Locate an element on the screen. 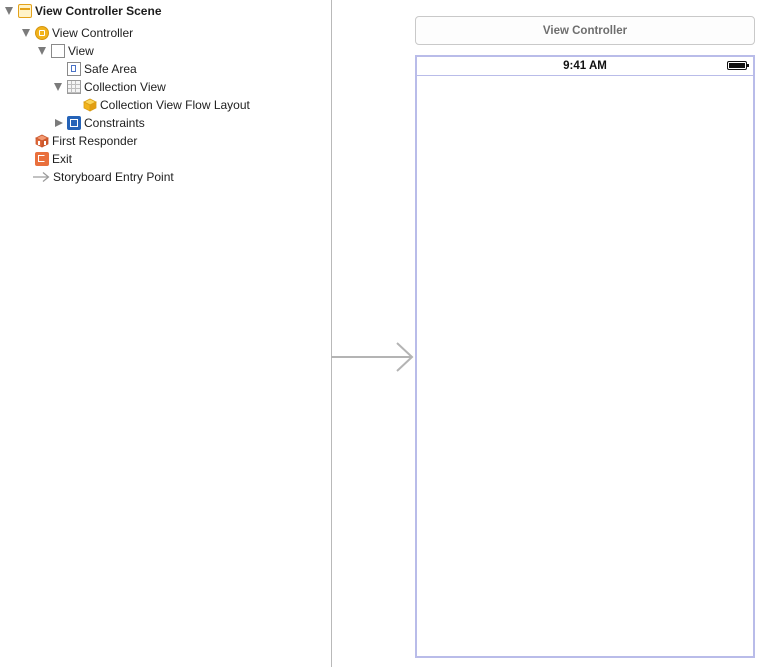 This screenshot has width=766, height=667. outline-row-constraints: Constraints is located at coordinates (99, 123).